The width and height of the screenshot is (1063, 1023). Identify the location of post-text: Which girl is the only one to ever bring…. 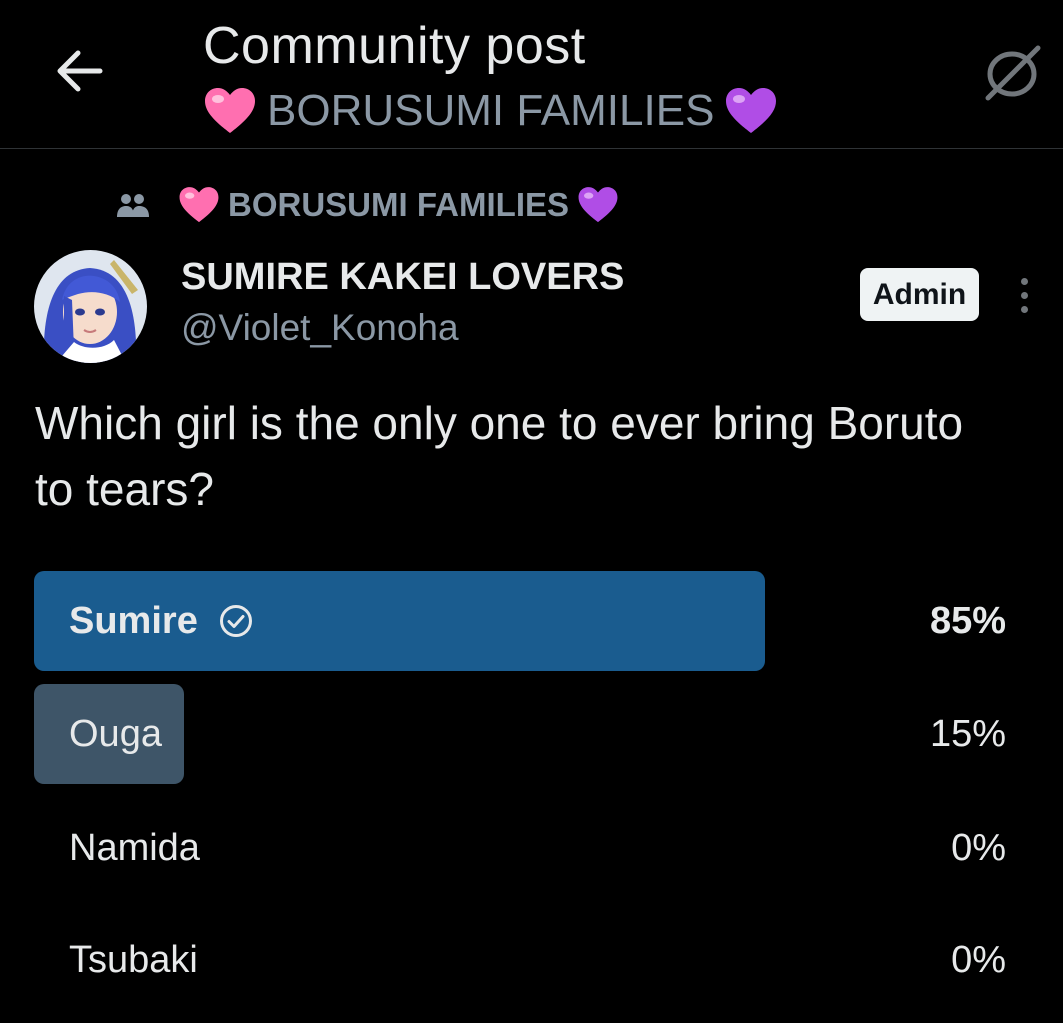
(499, 456).